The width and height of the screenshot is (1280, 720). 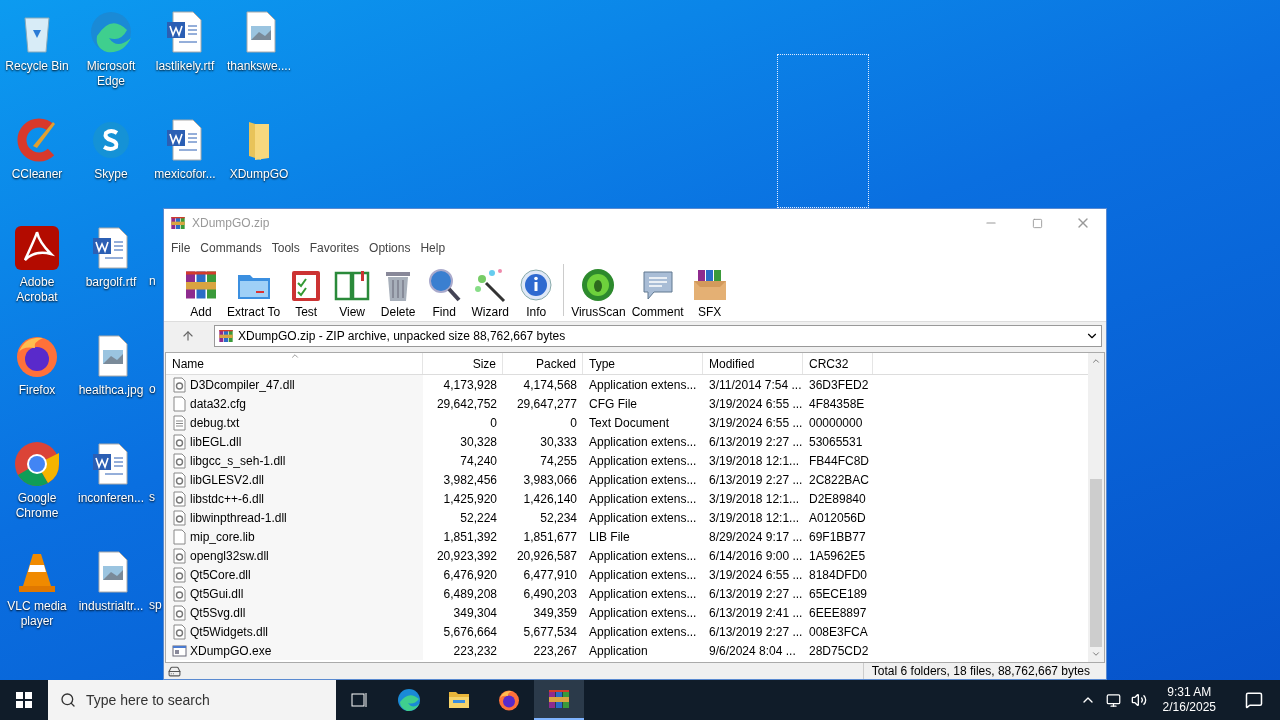 What do you see at coordinates (709, 289) in the screenshot?
I see `toolbar-button: SFX` at bounding box center [709, 289].